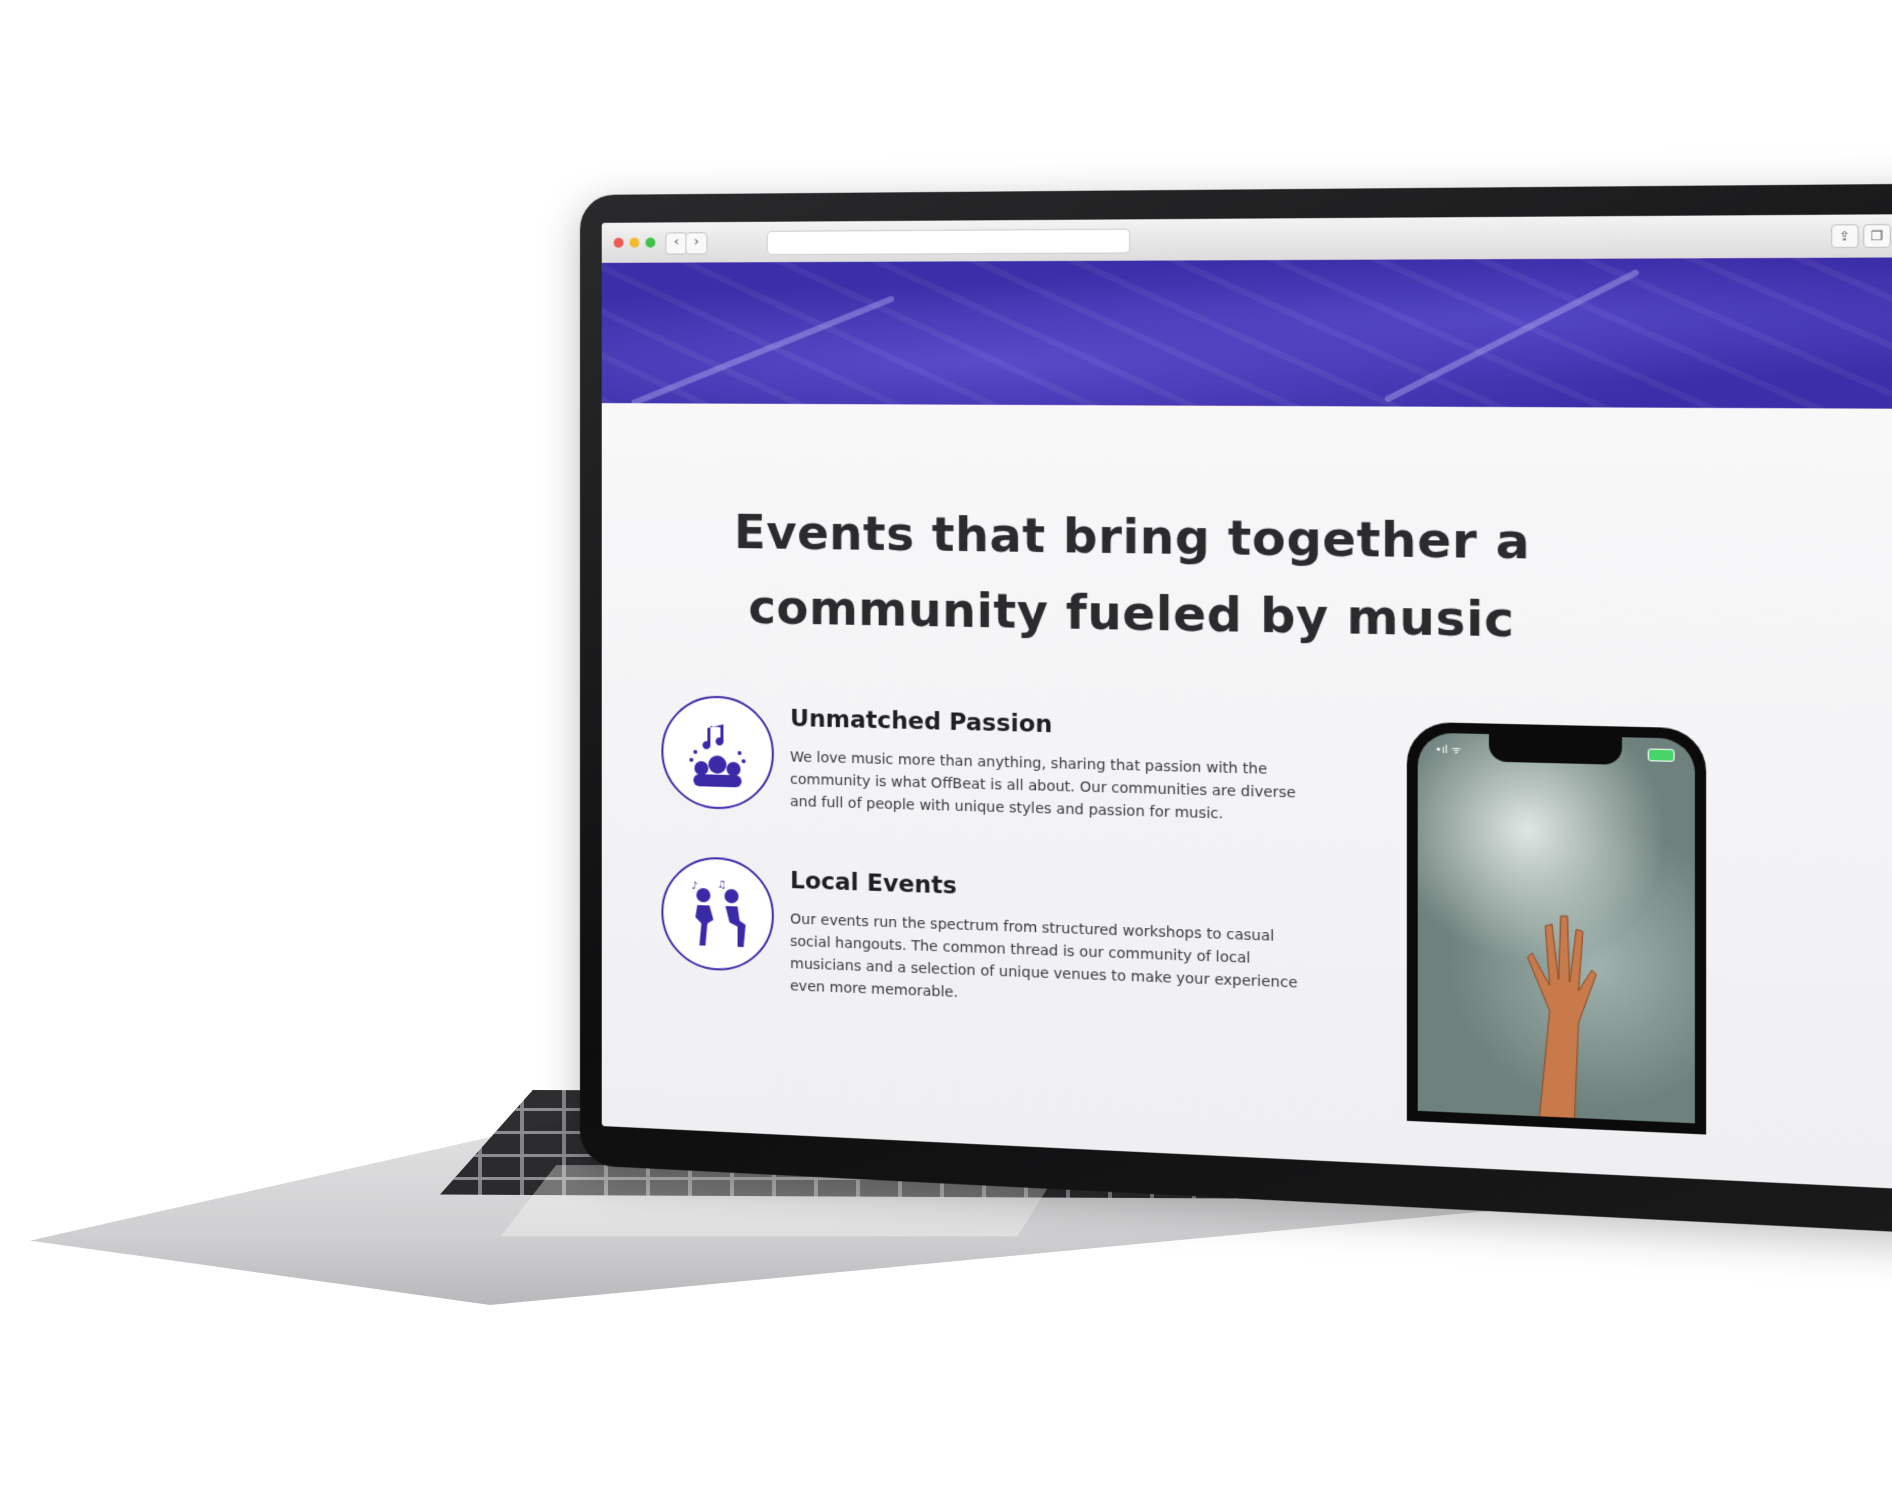  What do you see at coordinates (1246, 333) in the screenshot?
I see `hero-banner` at bounding box center [1246, 333].